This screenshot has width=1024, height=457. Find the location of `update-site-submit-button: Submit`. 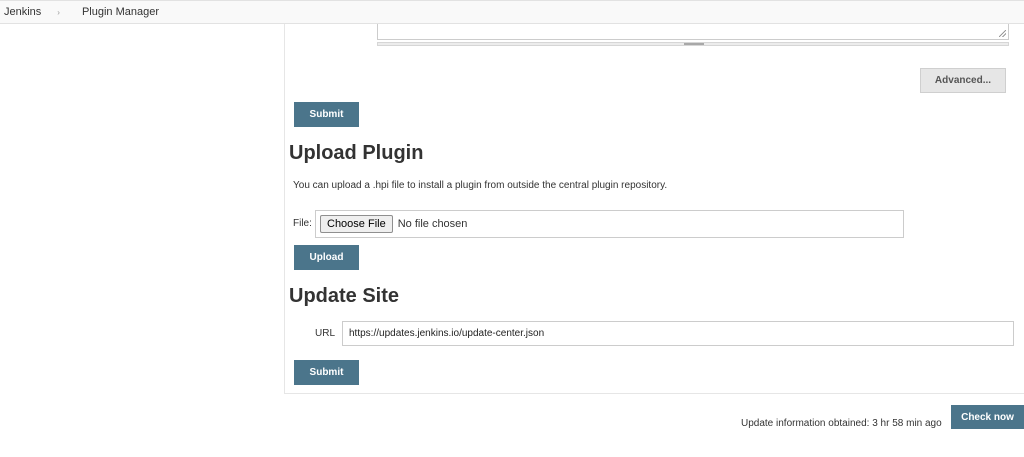

update-site-submit-button: Submit is located at coordinates (326, 372).